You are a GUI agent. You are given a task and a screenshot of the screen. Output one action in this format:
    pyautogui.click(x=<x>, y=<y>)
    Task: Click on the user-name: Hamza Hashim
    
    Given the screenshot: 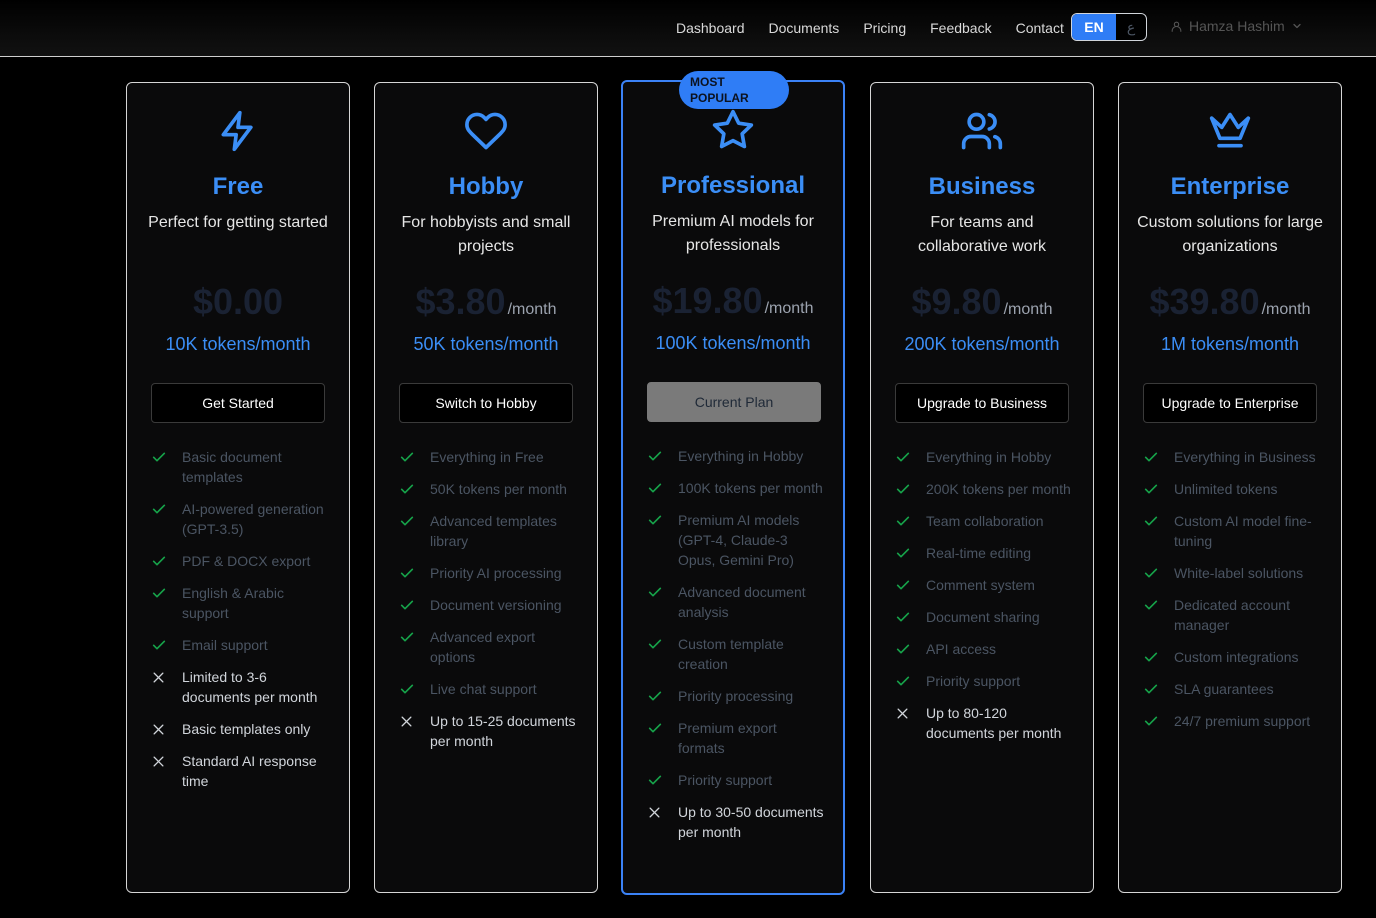 What is the action you would take?
    pyautogui.click(x=1237, y=26)
    